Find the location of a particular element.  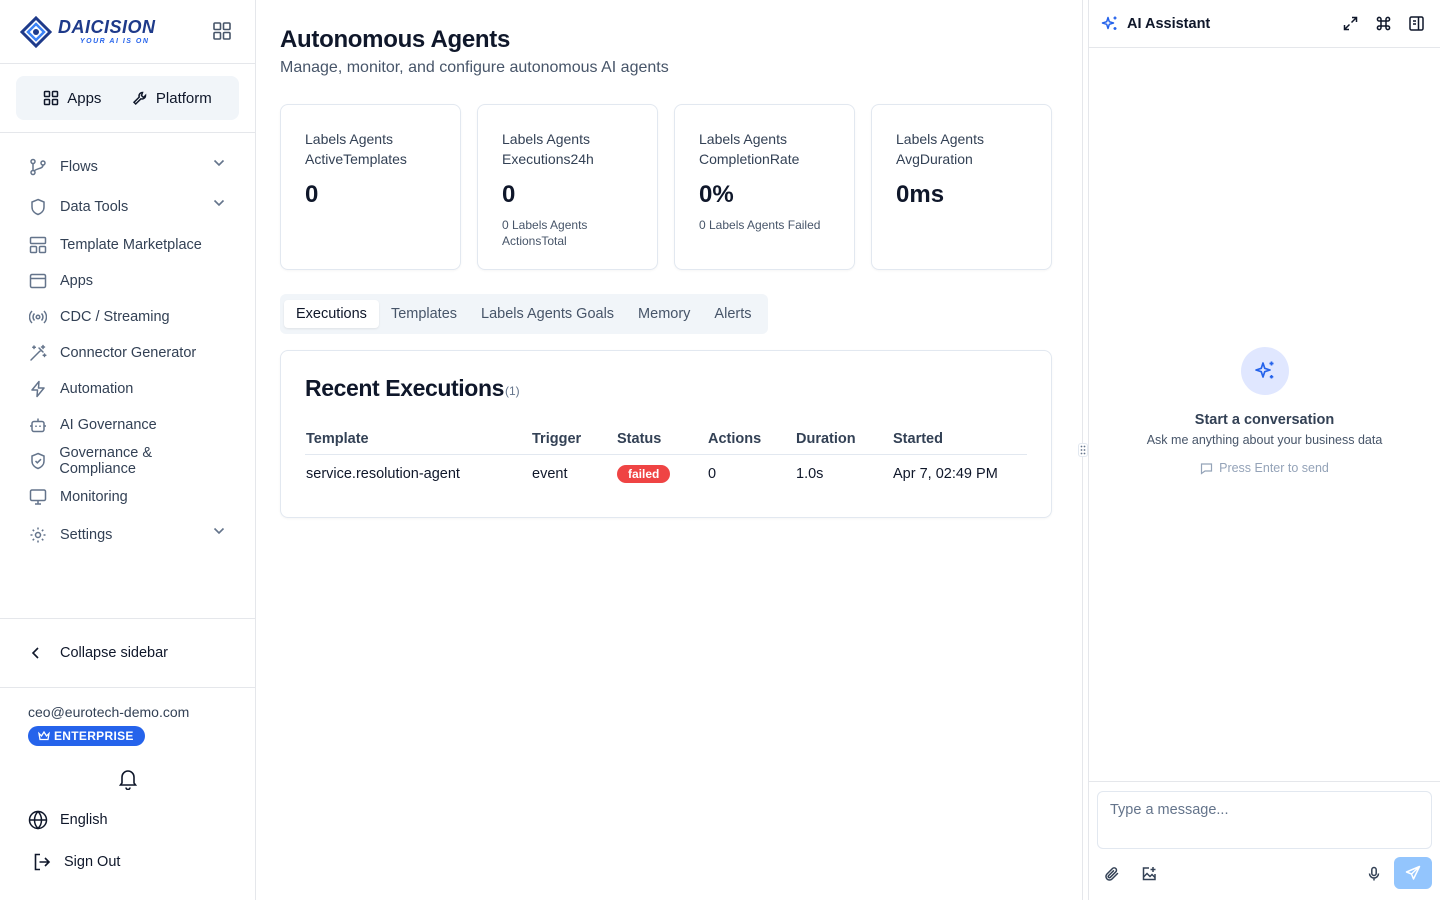

sign-out-label: Sign Out is located at coordinates (92, 862).